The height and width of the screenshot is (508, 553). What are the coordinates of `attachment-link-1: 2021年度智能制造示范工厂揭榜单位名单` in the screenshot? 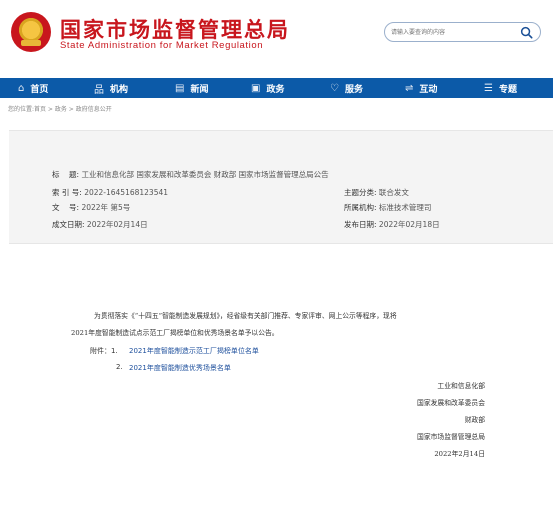 It's located at (194, 351).